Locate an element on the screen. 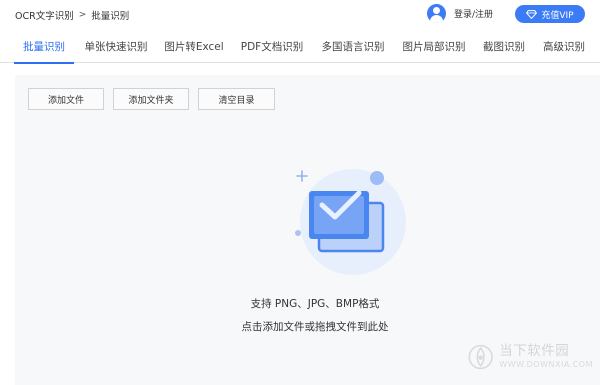 Image resolution: width=600 pixels, height=385 pixels. tab-single-quick-recognition: 单张快速识别 is located at coordinates (116, 46).